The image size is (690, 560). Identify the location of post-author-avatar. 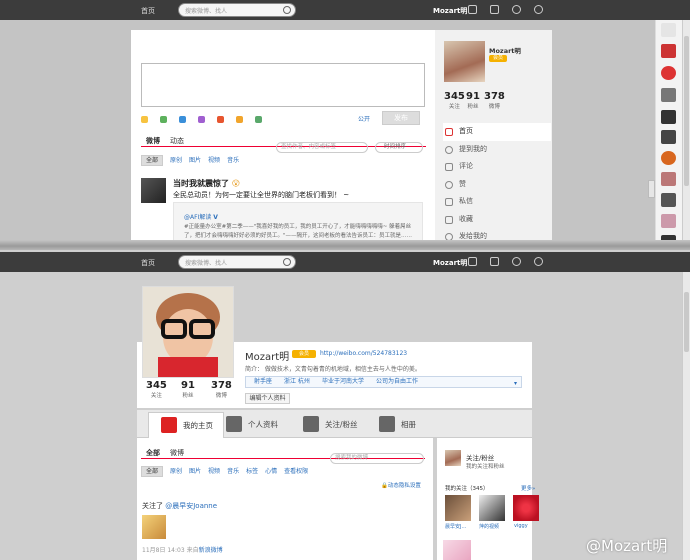
(153, 190).